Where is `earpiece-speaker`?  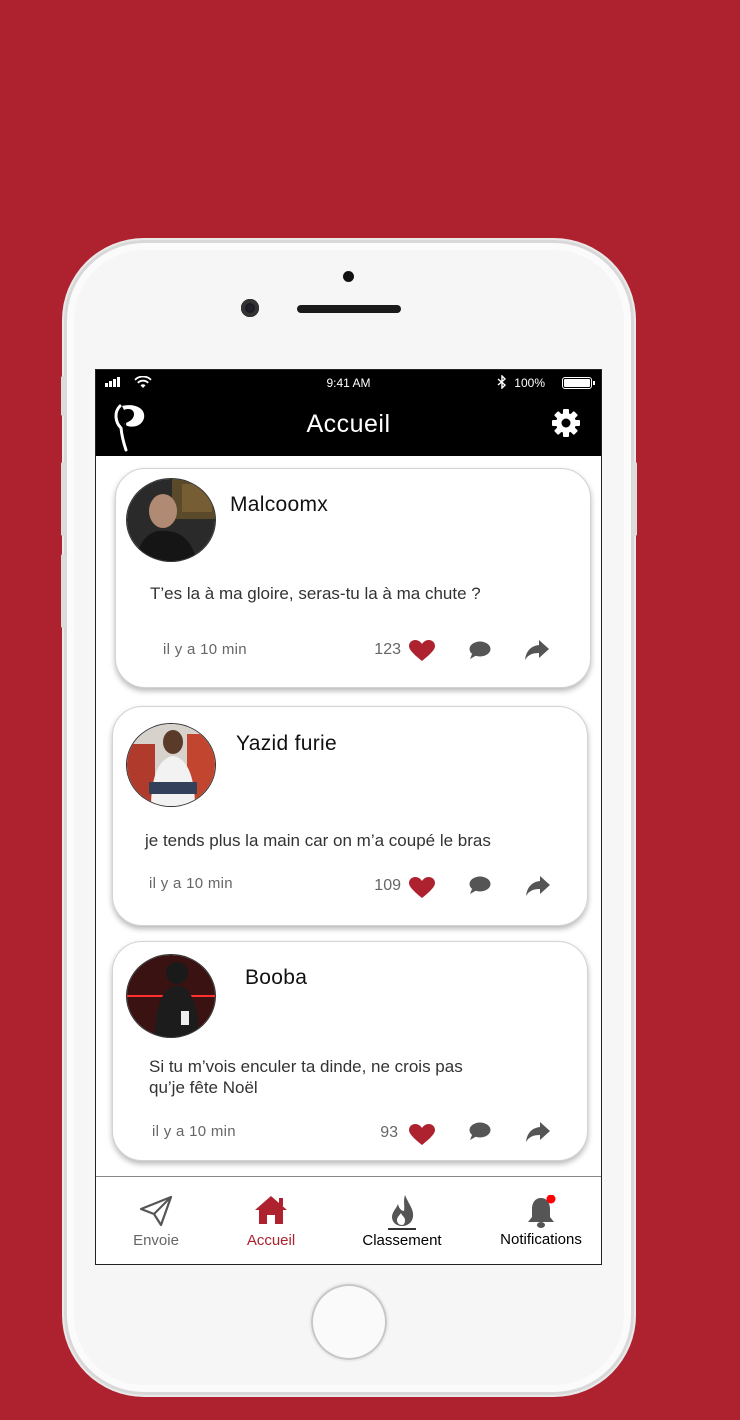 earpiece-speaker is located at coordinates (349, 309).